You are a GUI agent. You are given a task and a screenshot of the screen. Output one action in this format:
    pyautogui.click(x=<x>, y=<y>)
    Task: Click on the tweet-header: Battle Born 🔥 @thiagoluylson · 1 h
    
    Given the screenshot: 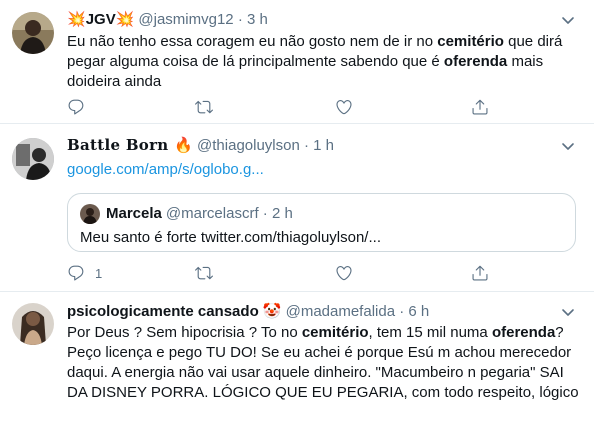 What is the action you would take?
    pyautogui.click(x=200, y=145)
    